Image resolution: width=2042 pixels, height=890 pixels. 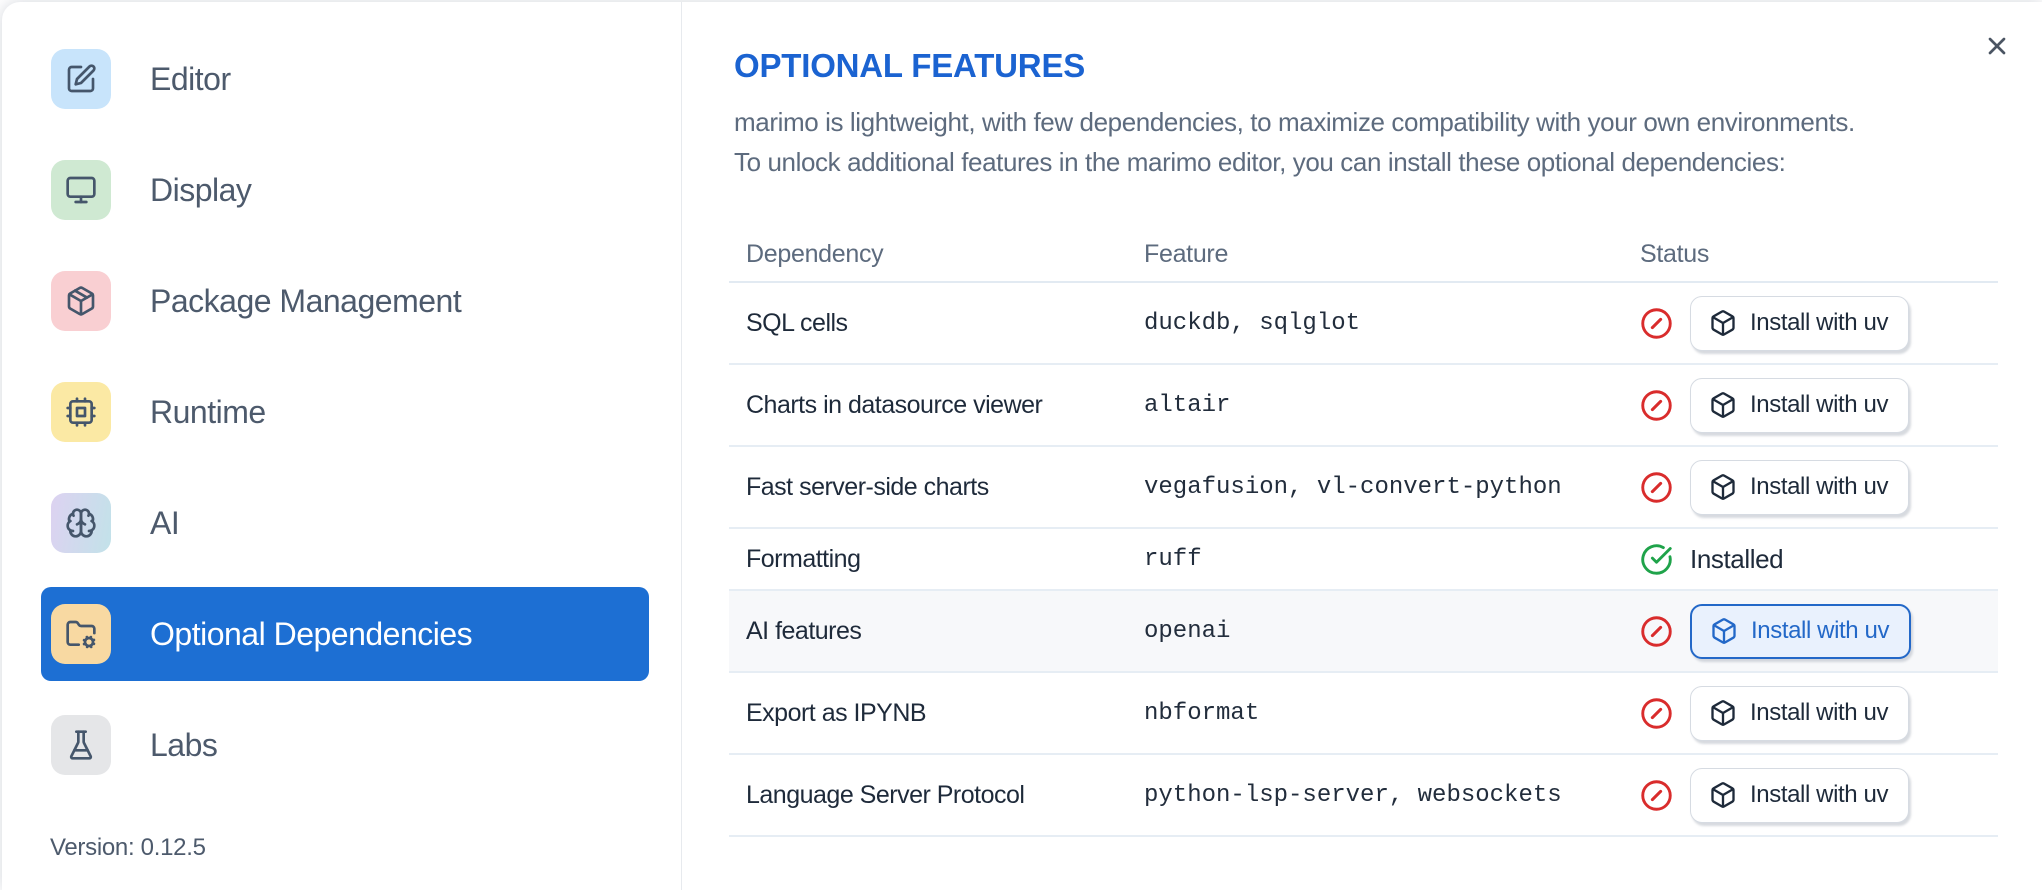 I want to click on sidebar-item-label: Labs, so click(x=184, y=744).